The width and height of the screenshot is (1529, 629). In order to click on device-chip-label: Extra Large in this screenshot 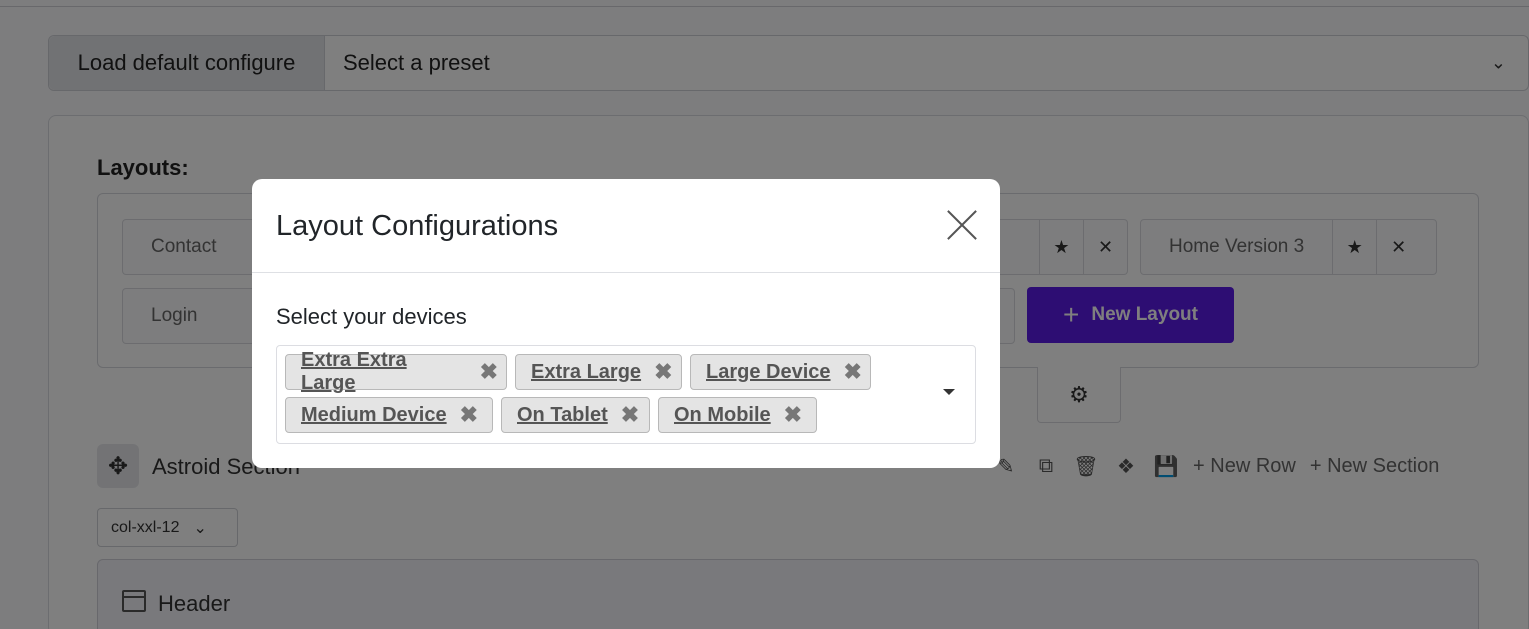, I will do `click(586, 371)`.